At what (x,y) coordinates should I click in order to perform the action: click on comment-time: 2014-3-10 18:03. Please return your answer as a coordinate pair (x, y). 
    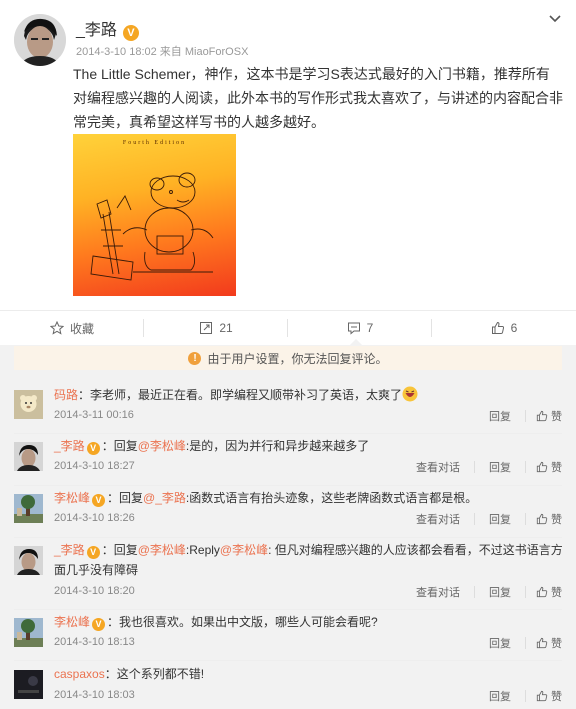
    Looking at the image, I should click on (94, 695).